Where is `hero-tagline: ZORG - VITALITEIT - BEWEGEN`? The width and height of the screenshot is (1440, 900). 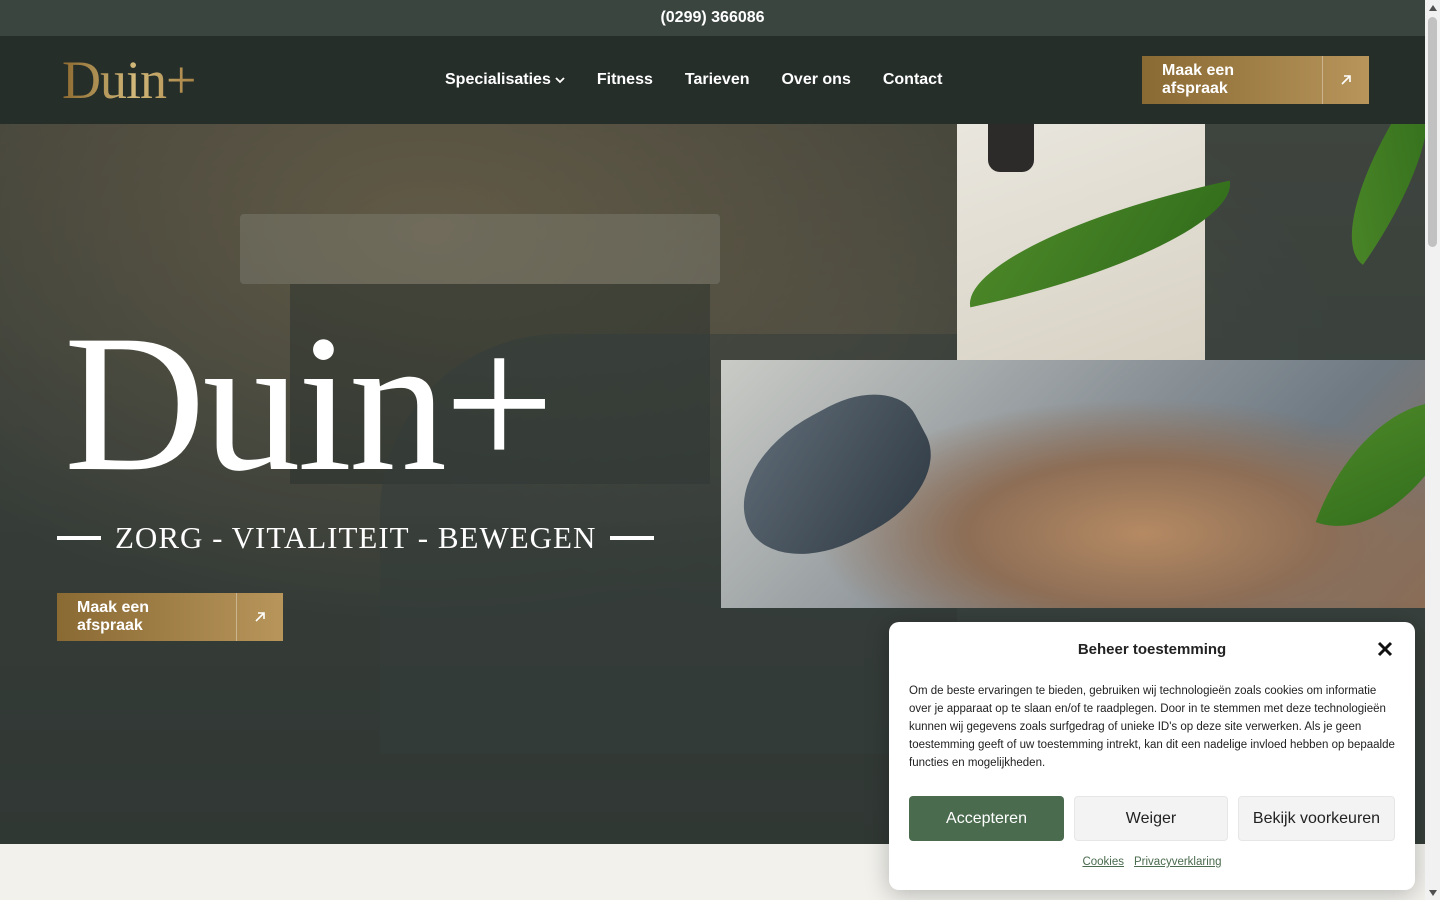 hero-tagline: ZORG - VITALITEIT - BEWEGEN is located at coordinates (356, 538).